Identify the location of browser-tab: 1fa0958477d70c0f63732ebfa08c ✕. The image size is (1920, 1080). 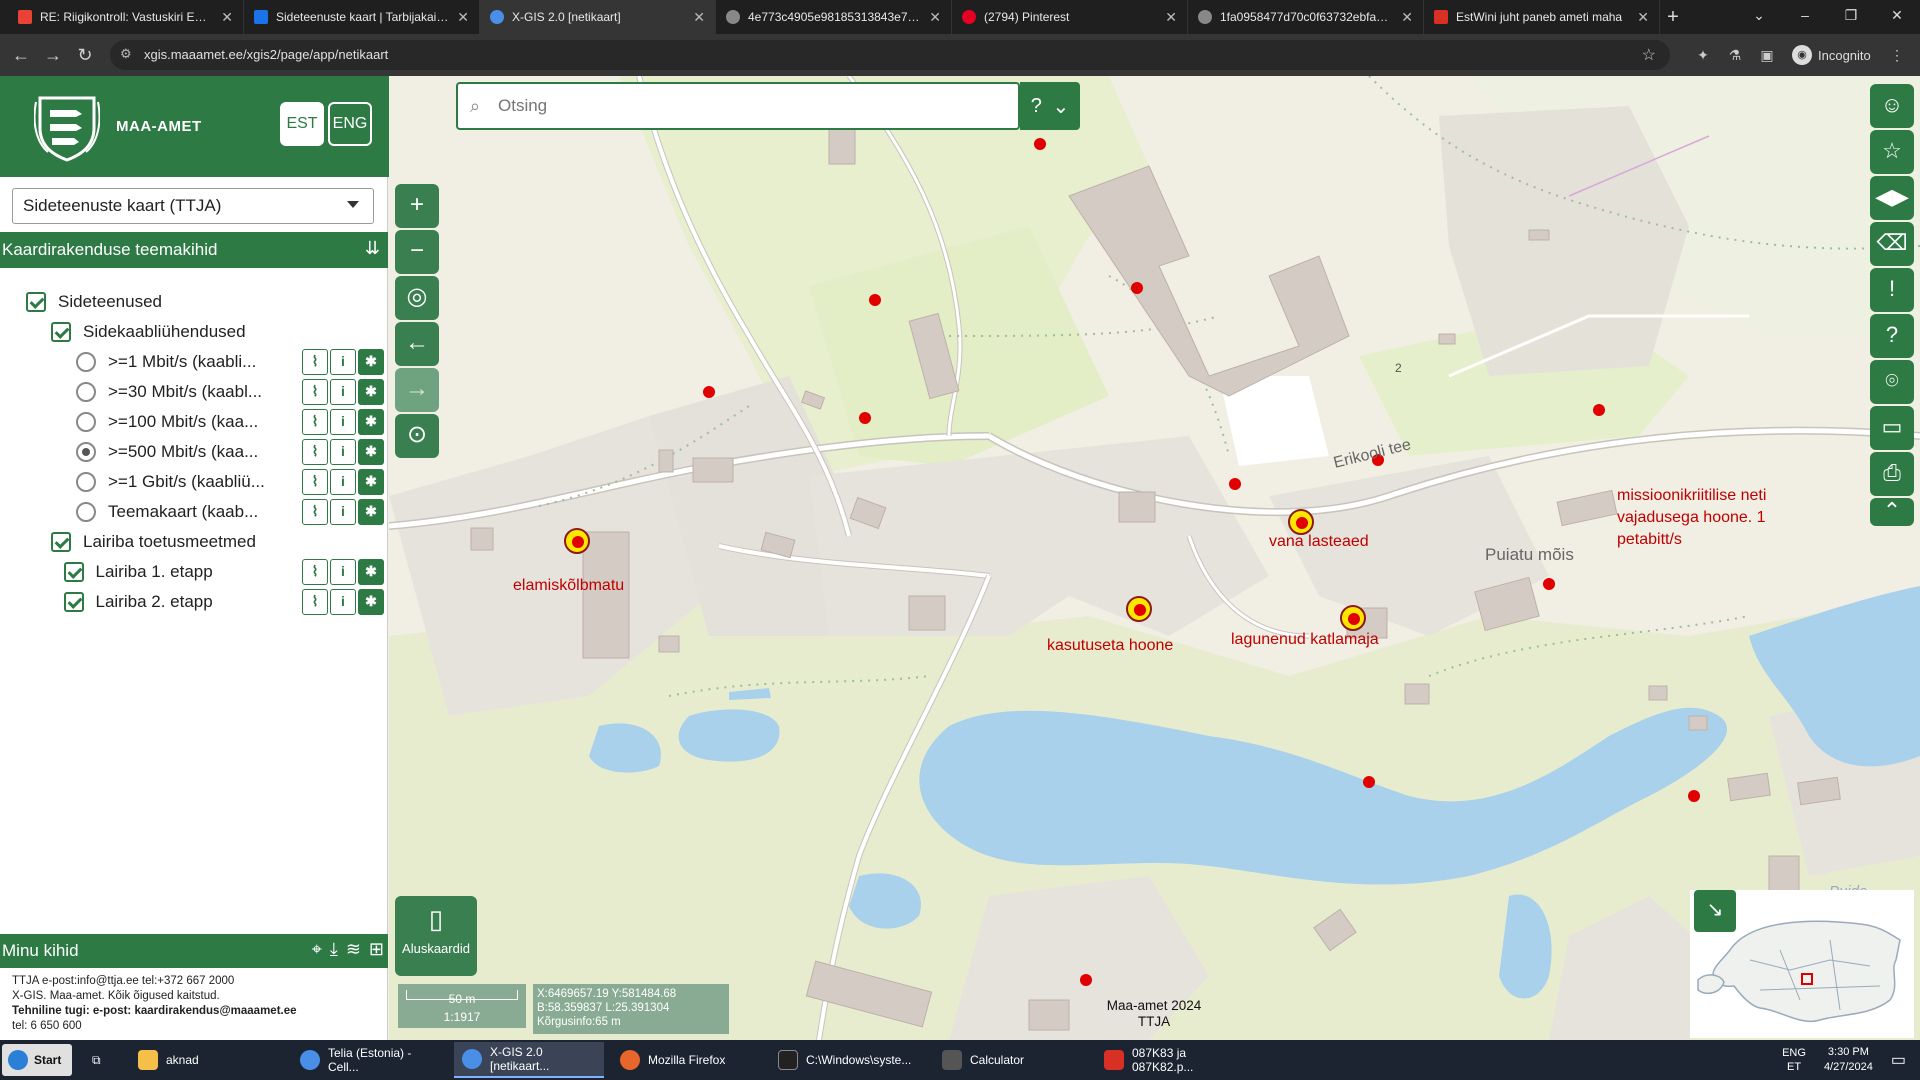
(1306, 17).